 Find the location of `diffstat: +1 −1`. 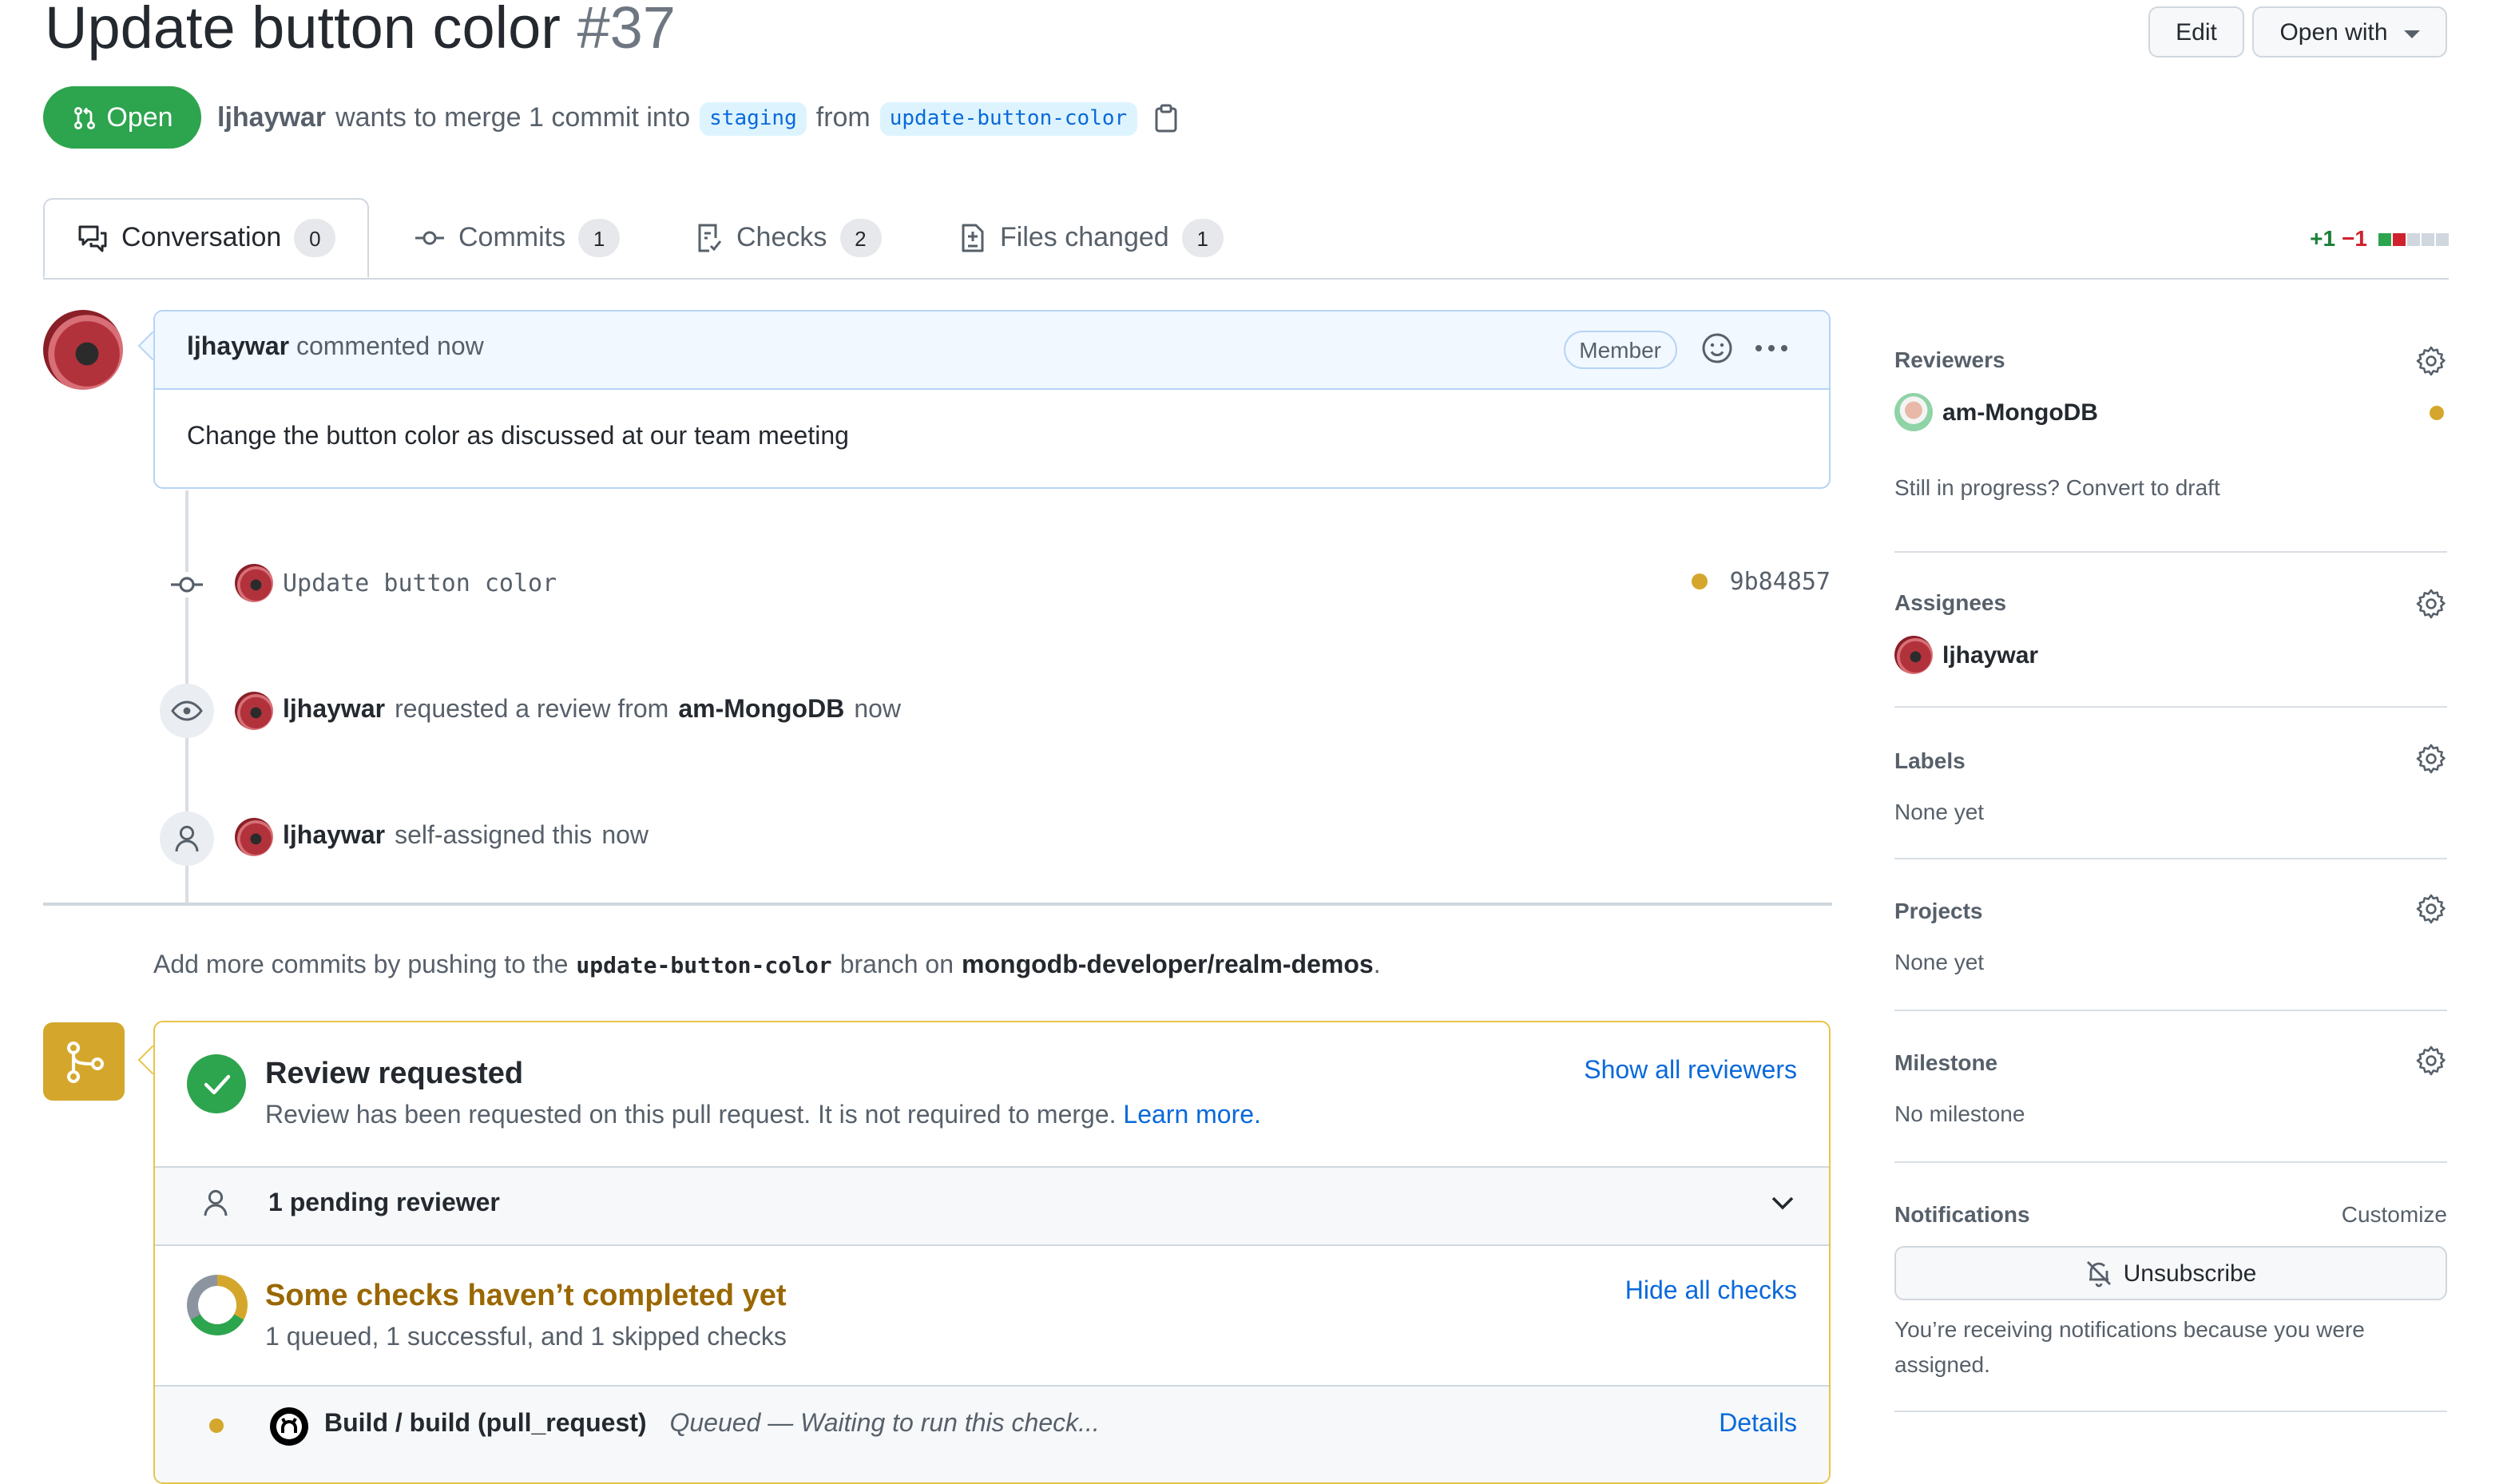

diffstat: +1 −1 is located at coordinates (2379, 238).